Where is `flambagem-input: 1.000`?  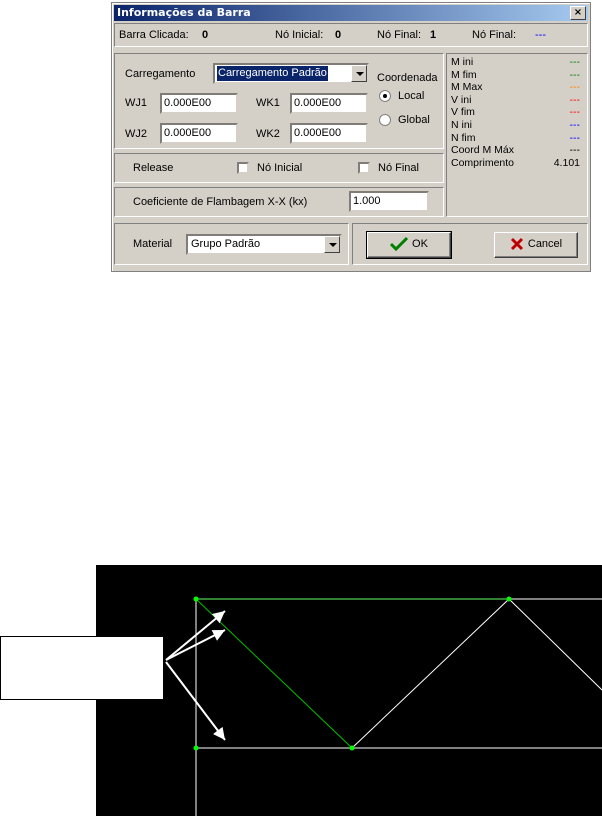 flambagem-input: 1.000 is located at coordinates (389, 201).